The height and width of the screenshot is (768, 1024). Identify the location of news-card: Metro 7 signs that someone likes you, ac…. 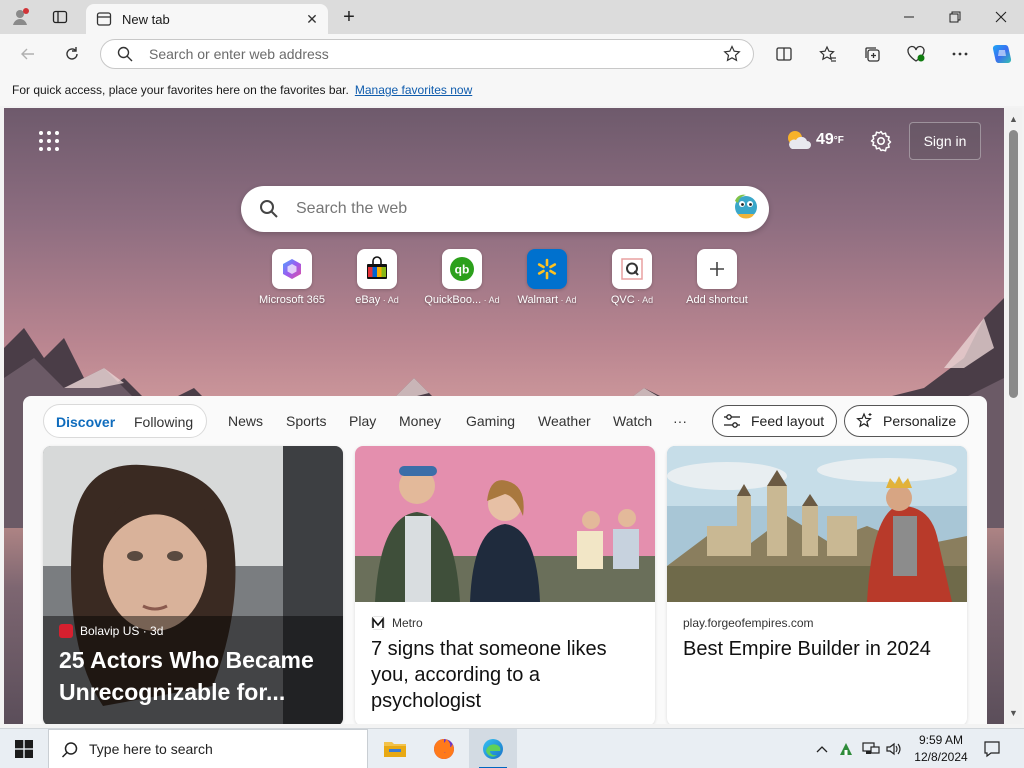
(505, 585).